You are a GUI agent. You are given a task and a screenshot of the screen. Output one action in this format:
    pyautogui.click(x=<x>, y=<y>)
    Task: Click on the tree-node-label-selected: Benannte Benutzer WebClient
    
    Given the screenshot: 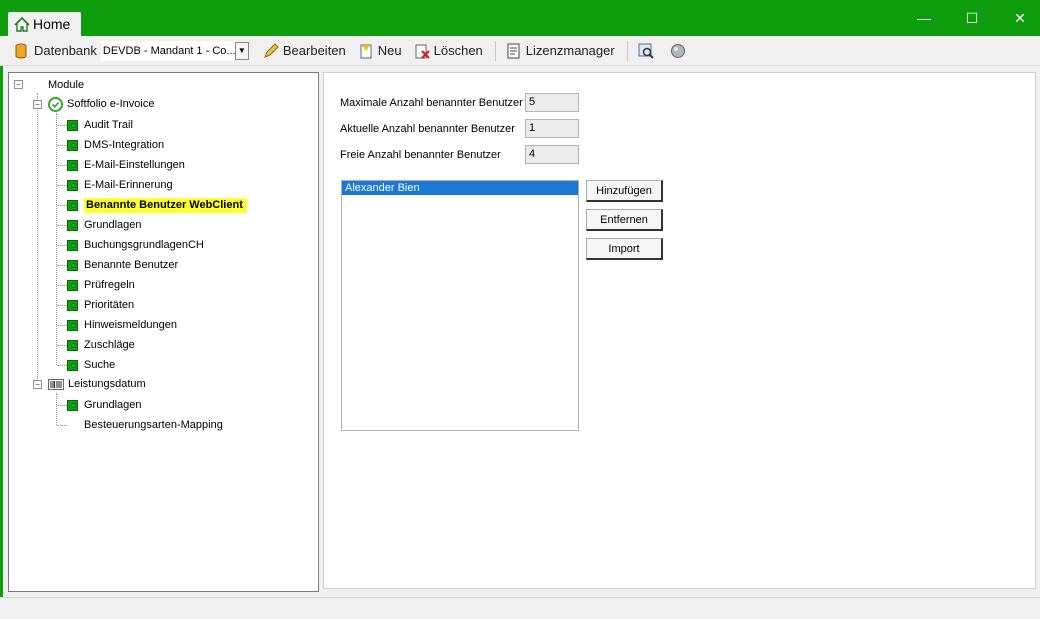 What is the action you would take?
    pyautogui.click(x=165, y=205)
    